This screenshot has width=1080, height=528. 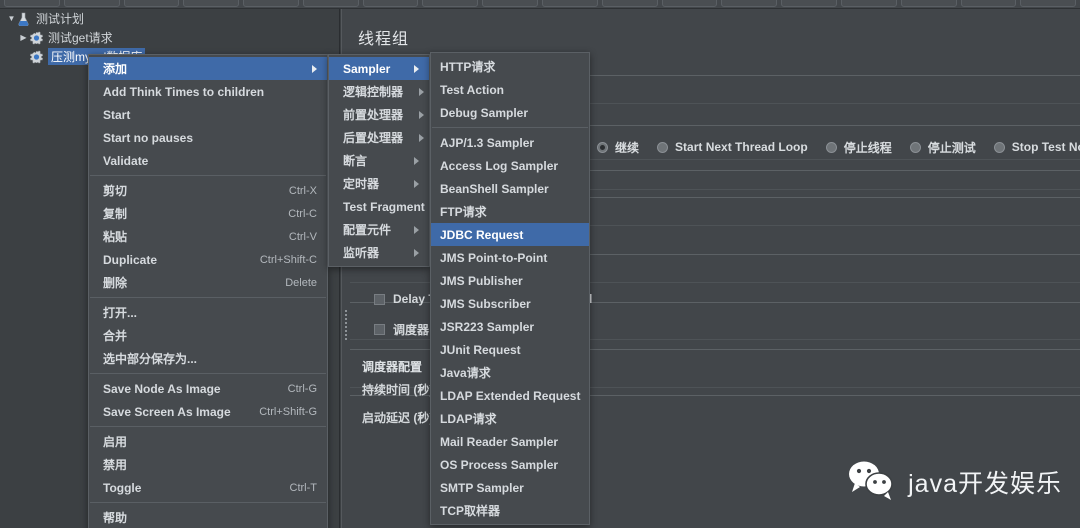 I want to click on chevron-right-icon: ▶, so click(x=23, y=37).